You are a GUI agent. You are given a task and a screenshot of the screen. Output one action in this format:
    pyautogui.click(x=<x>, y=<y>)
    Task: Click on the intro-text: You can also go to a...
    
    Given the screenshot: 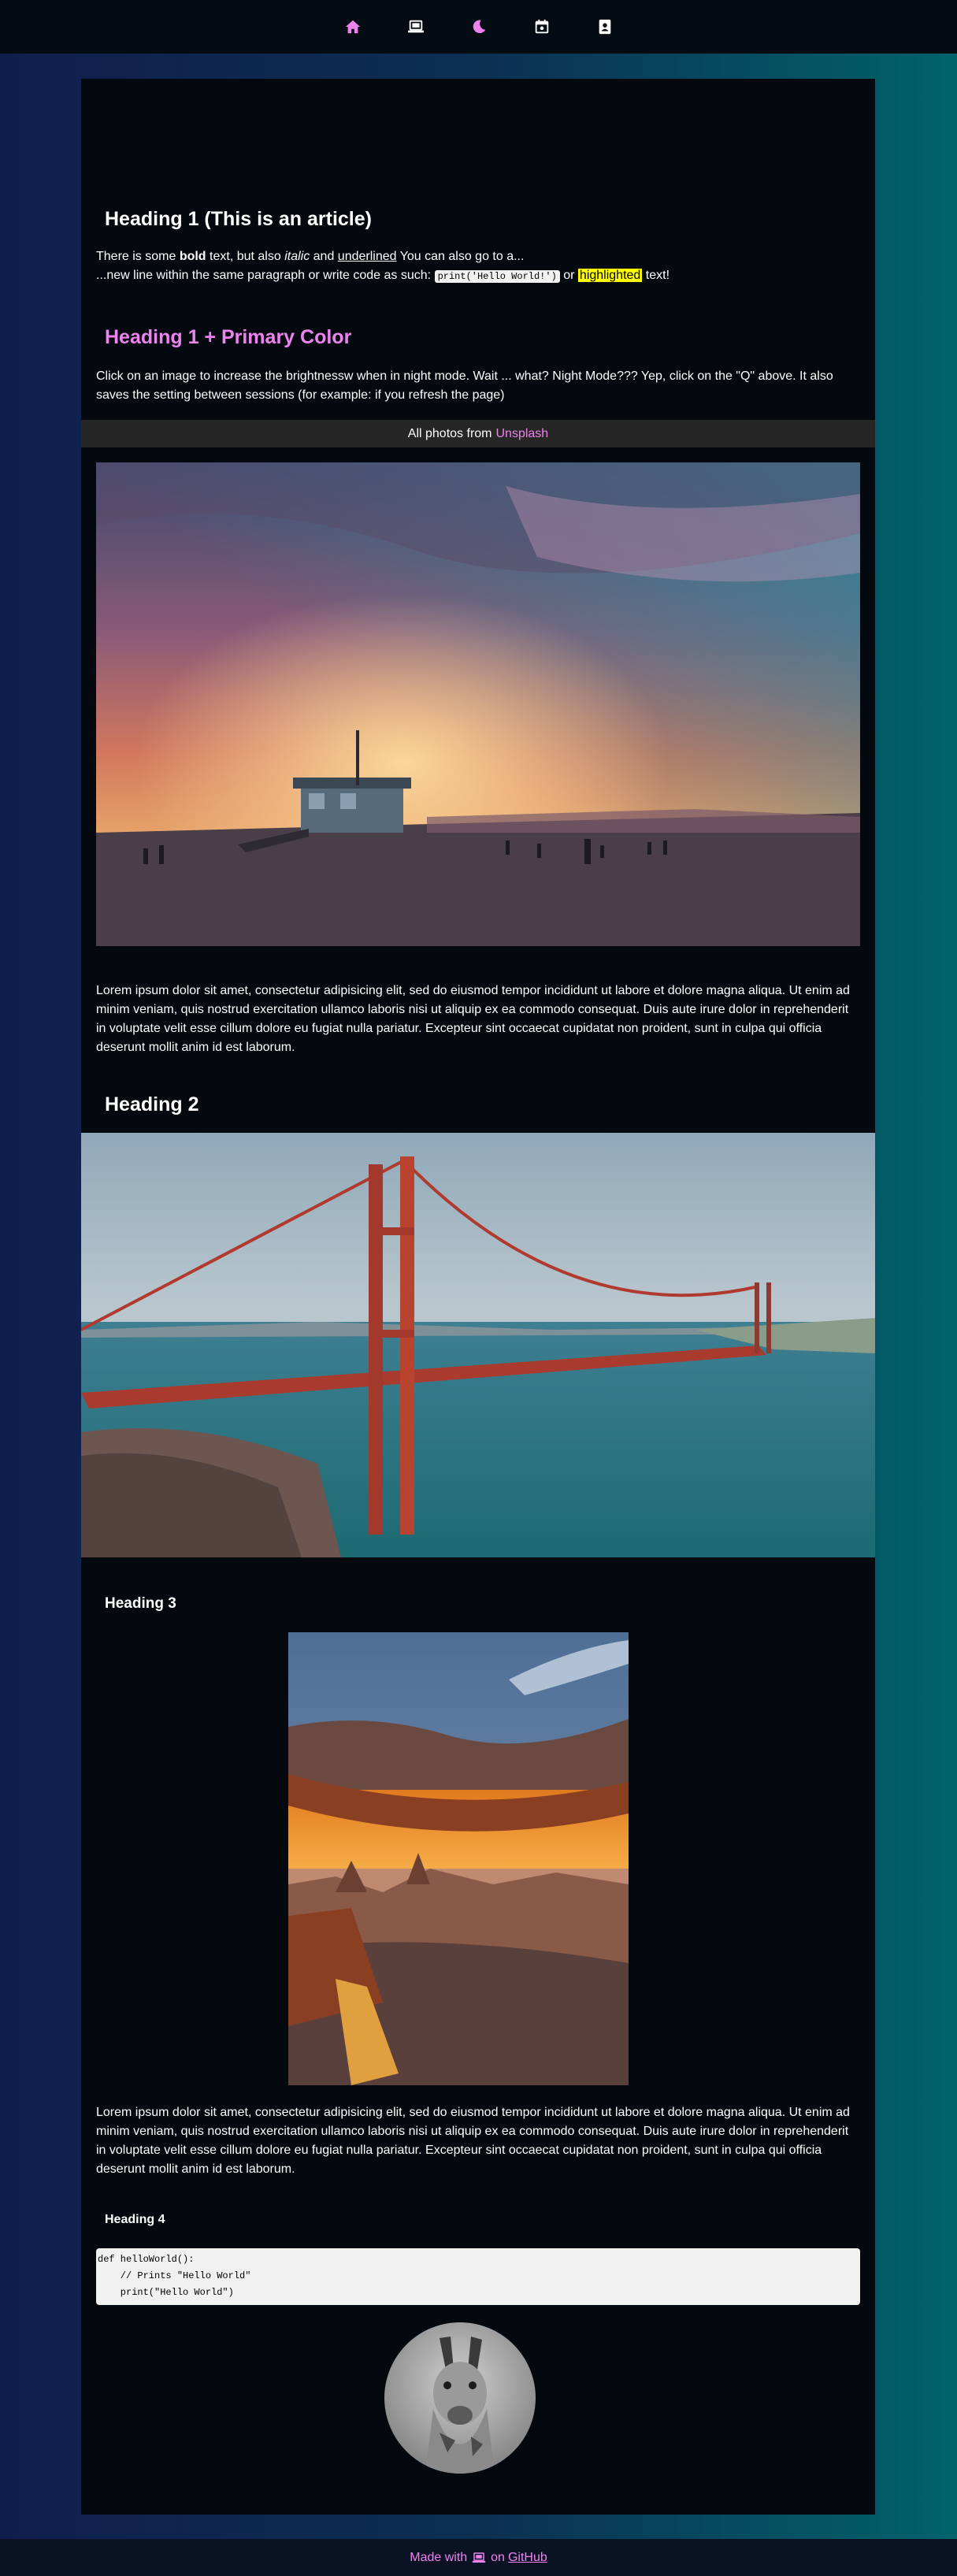 What is the action you would take?
    pyautogui.click(x=461, y=256)
    